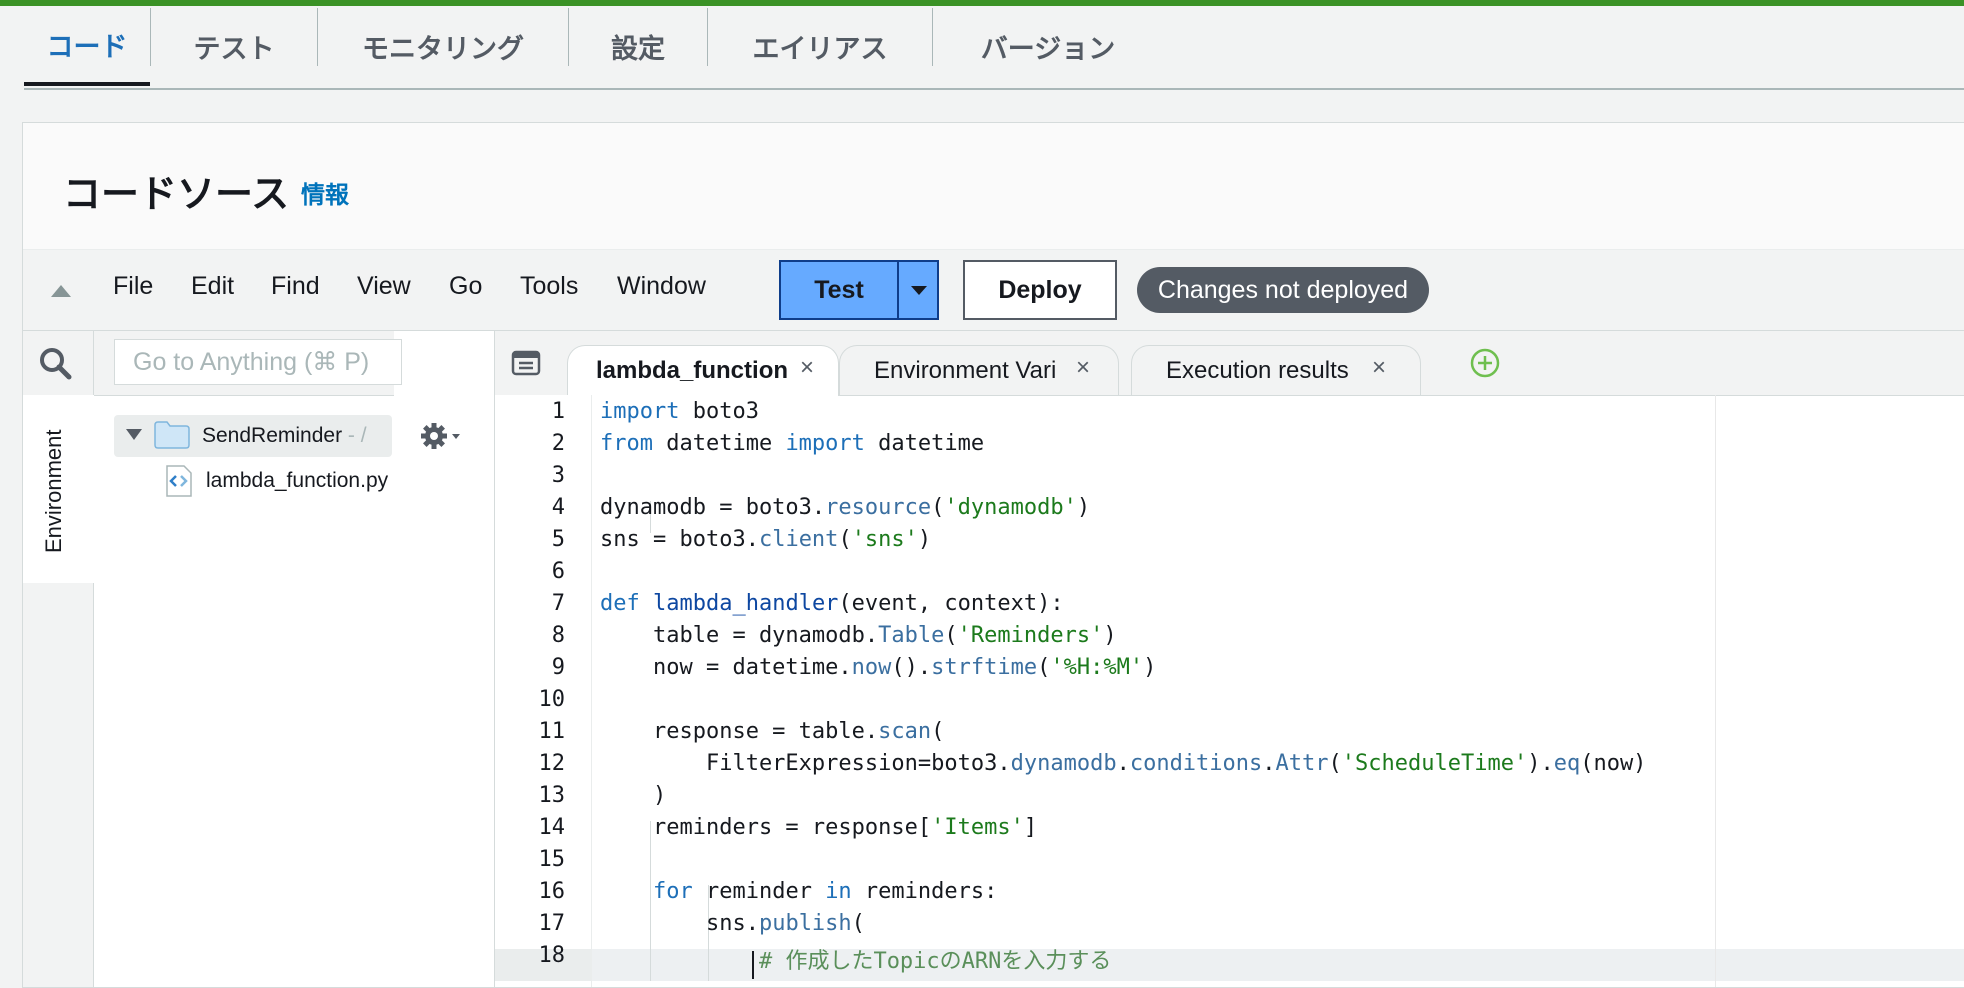 The height and width of the screenshot is (988, 1964). I want to click on panel-header: コードソース 情報, so click(993, 186).